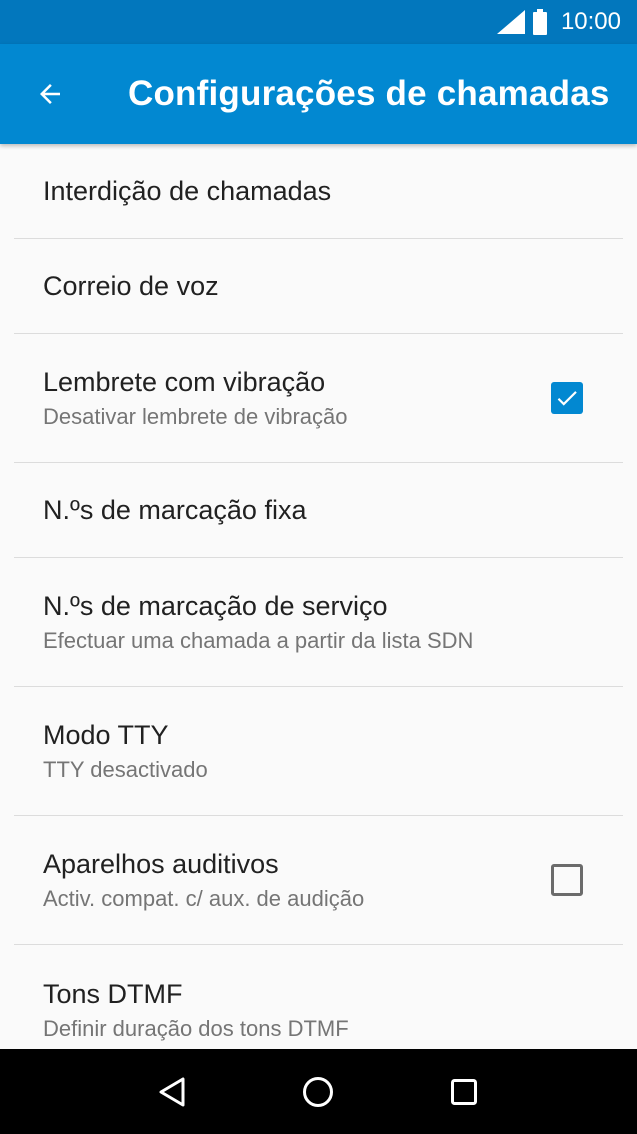 This screenshot has width=637, height=1134. Describe the element at coordinates (510, 22) in the screenshot. I see `signal-icon` at that location.